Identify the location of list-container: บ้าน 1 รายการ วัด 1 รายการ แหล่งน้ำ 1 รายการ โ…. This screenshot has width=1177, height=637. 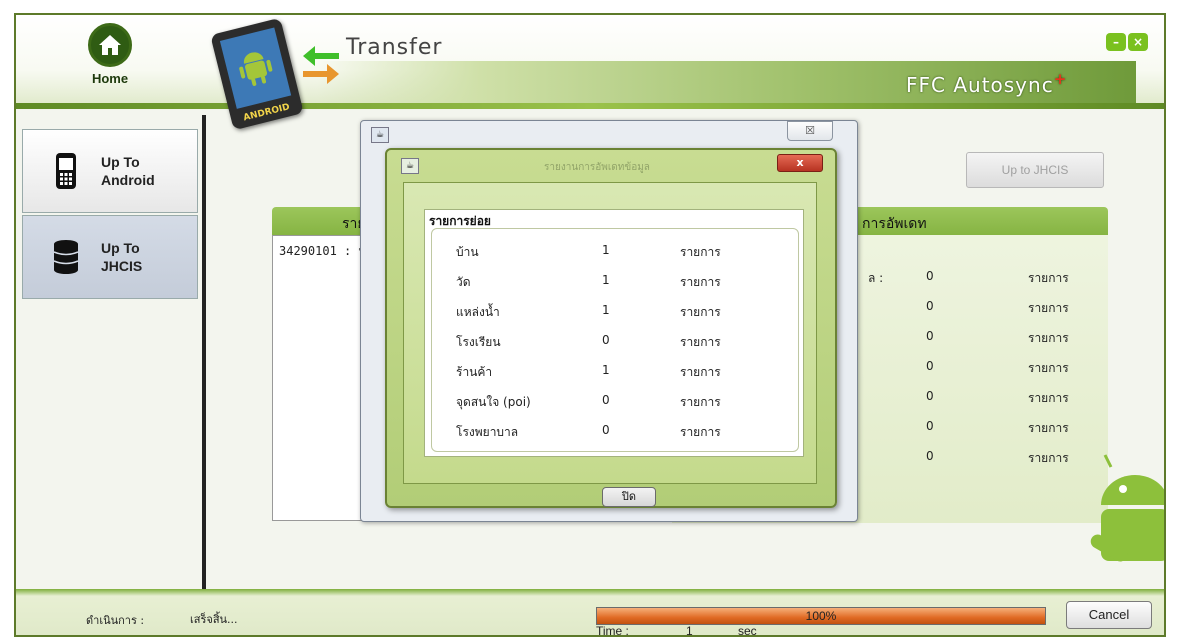
(615, 340).